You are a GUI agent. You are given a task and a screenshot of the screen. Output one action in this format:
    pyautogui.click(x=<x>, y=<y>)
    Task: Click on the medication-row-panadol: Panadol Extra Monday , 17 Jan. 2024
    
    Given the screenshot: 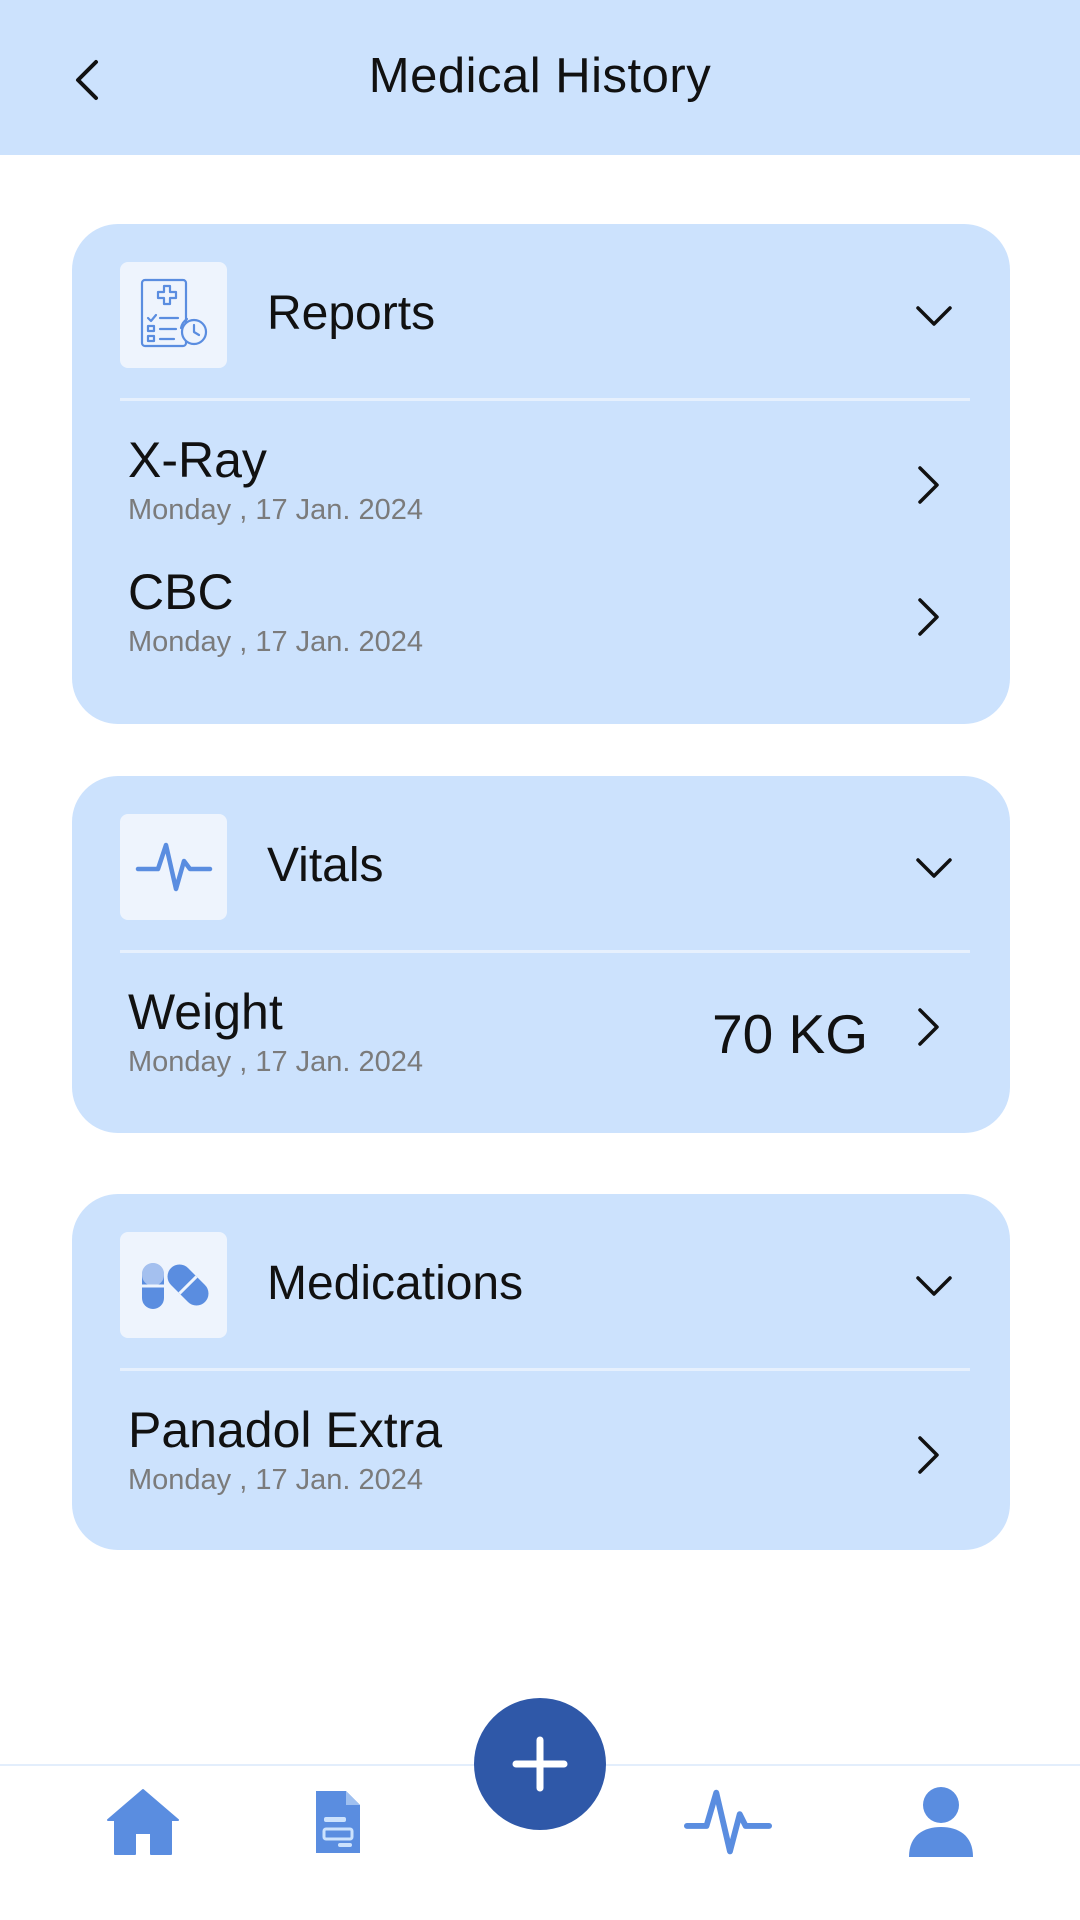 What is the action you would take?
    pyautogui.click(x=549, y=1452)
    